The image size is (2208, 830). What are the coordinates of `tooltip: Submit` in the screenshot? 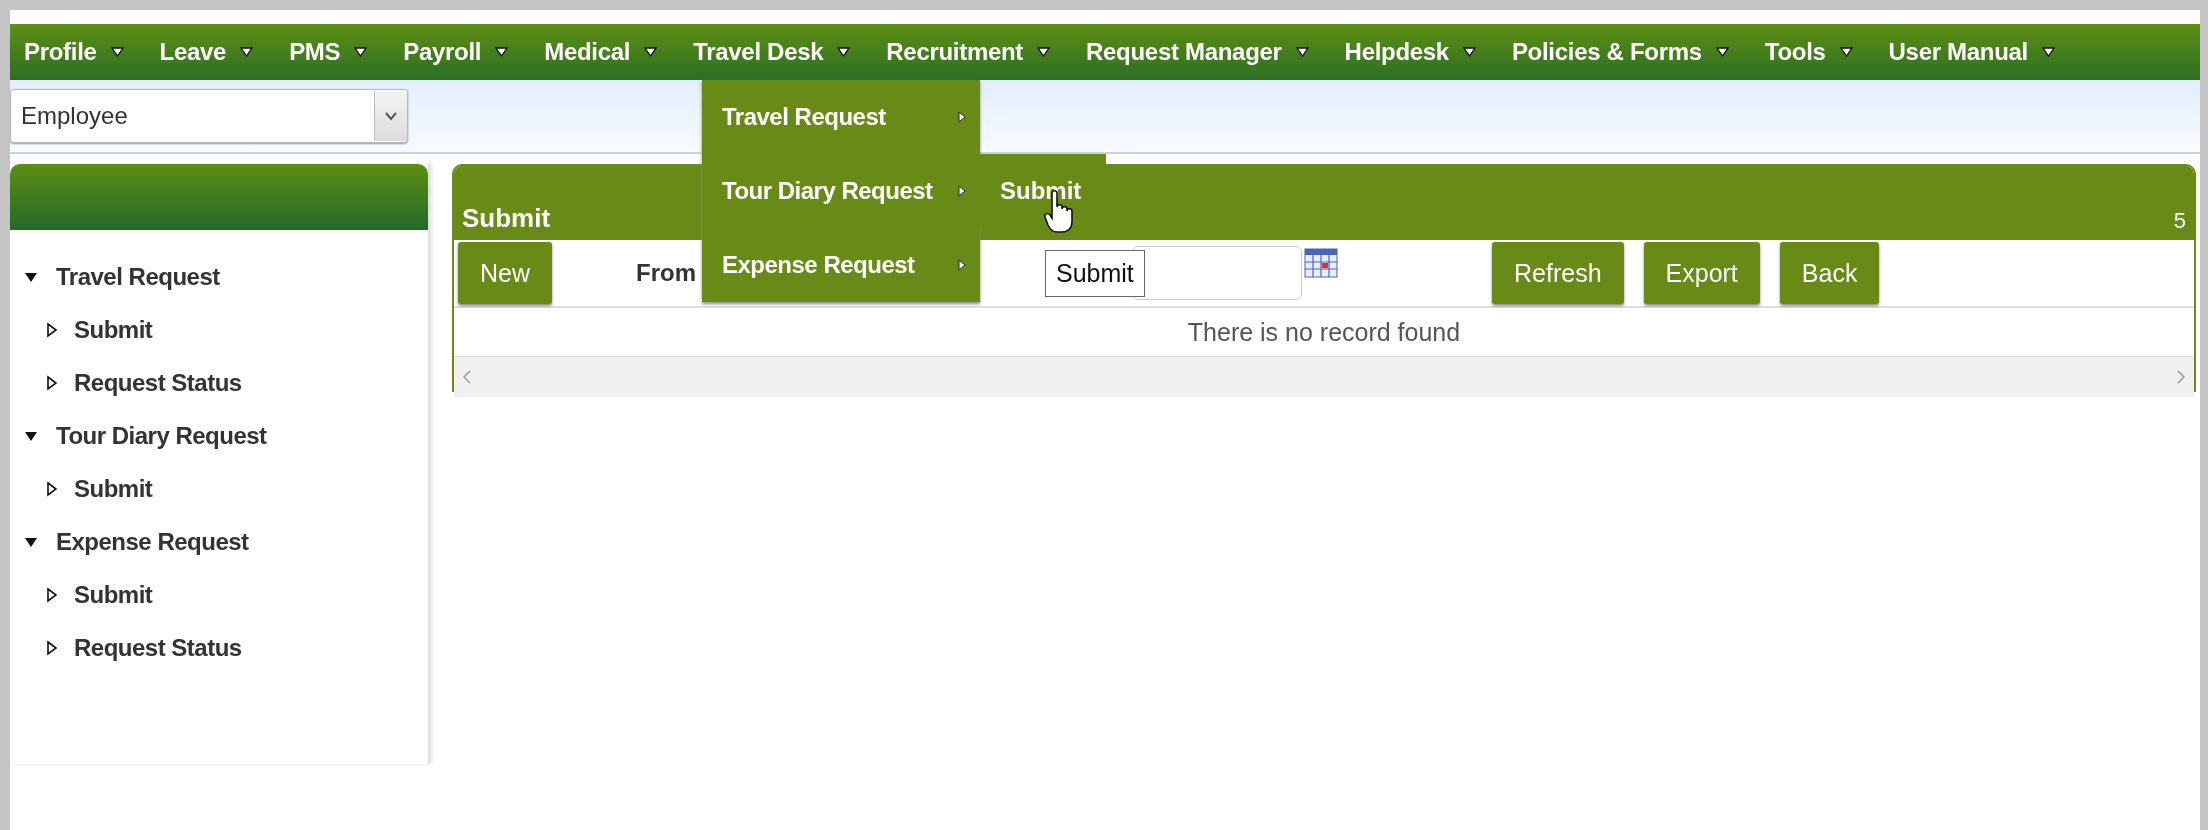 It's located at (1095, 273).